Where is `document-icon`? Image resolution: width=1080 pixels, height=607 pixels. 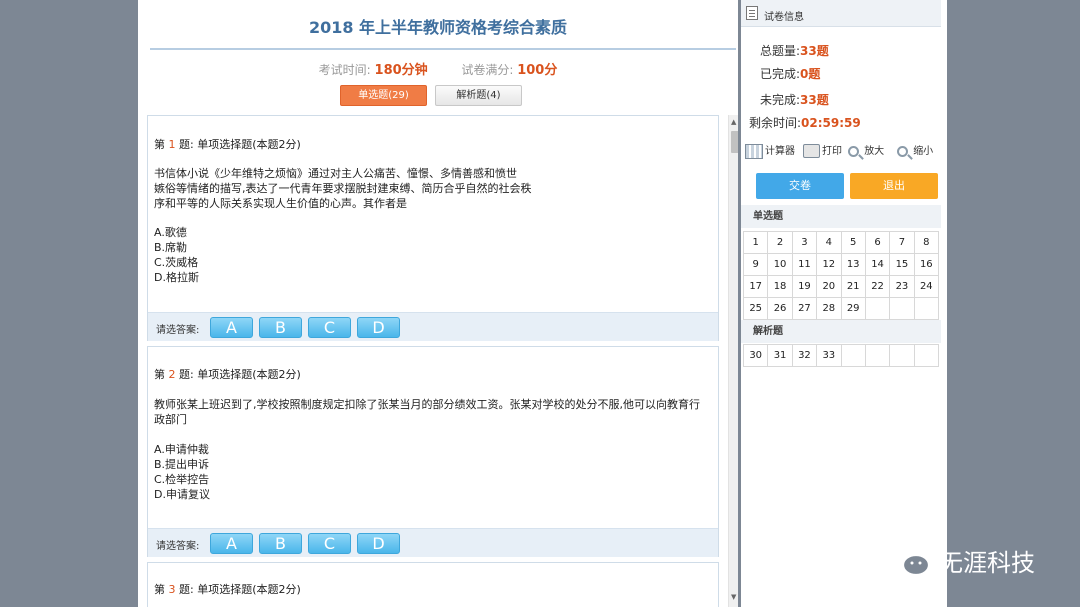 document-icon is located at coordinates (752, 13).